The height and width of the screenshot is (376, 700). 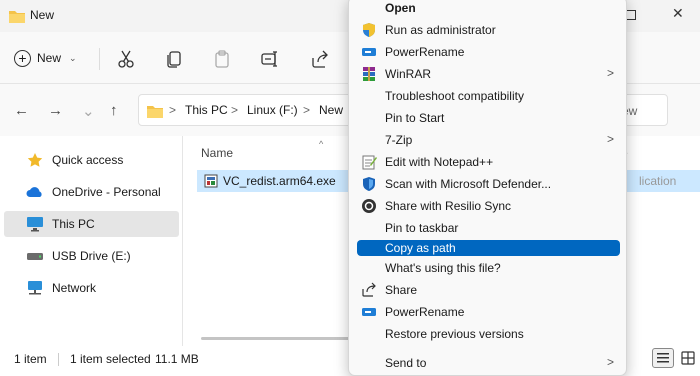 I want to click on horizontal-scrollbar, so click(x=276, y=338).